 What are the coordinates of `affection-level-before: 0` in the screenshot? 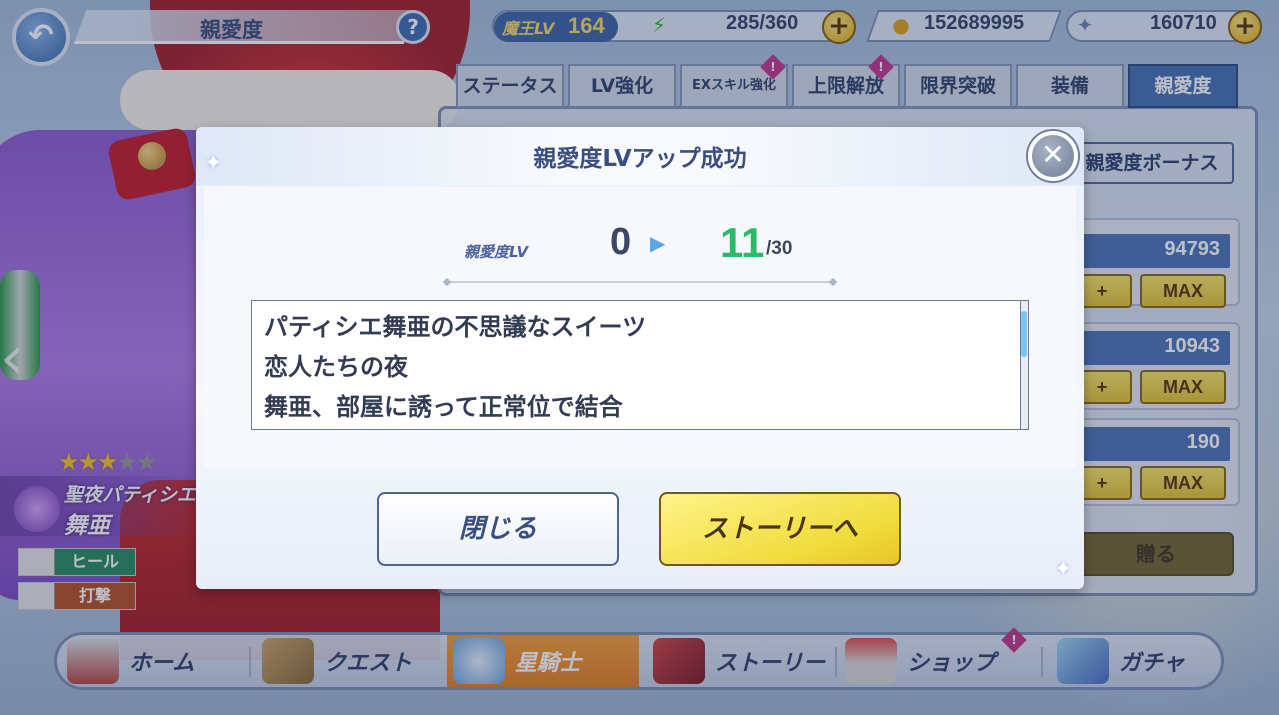 It's located at (621, 242).